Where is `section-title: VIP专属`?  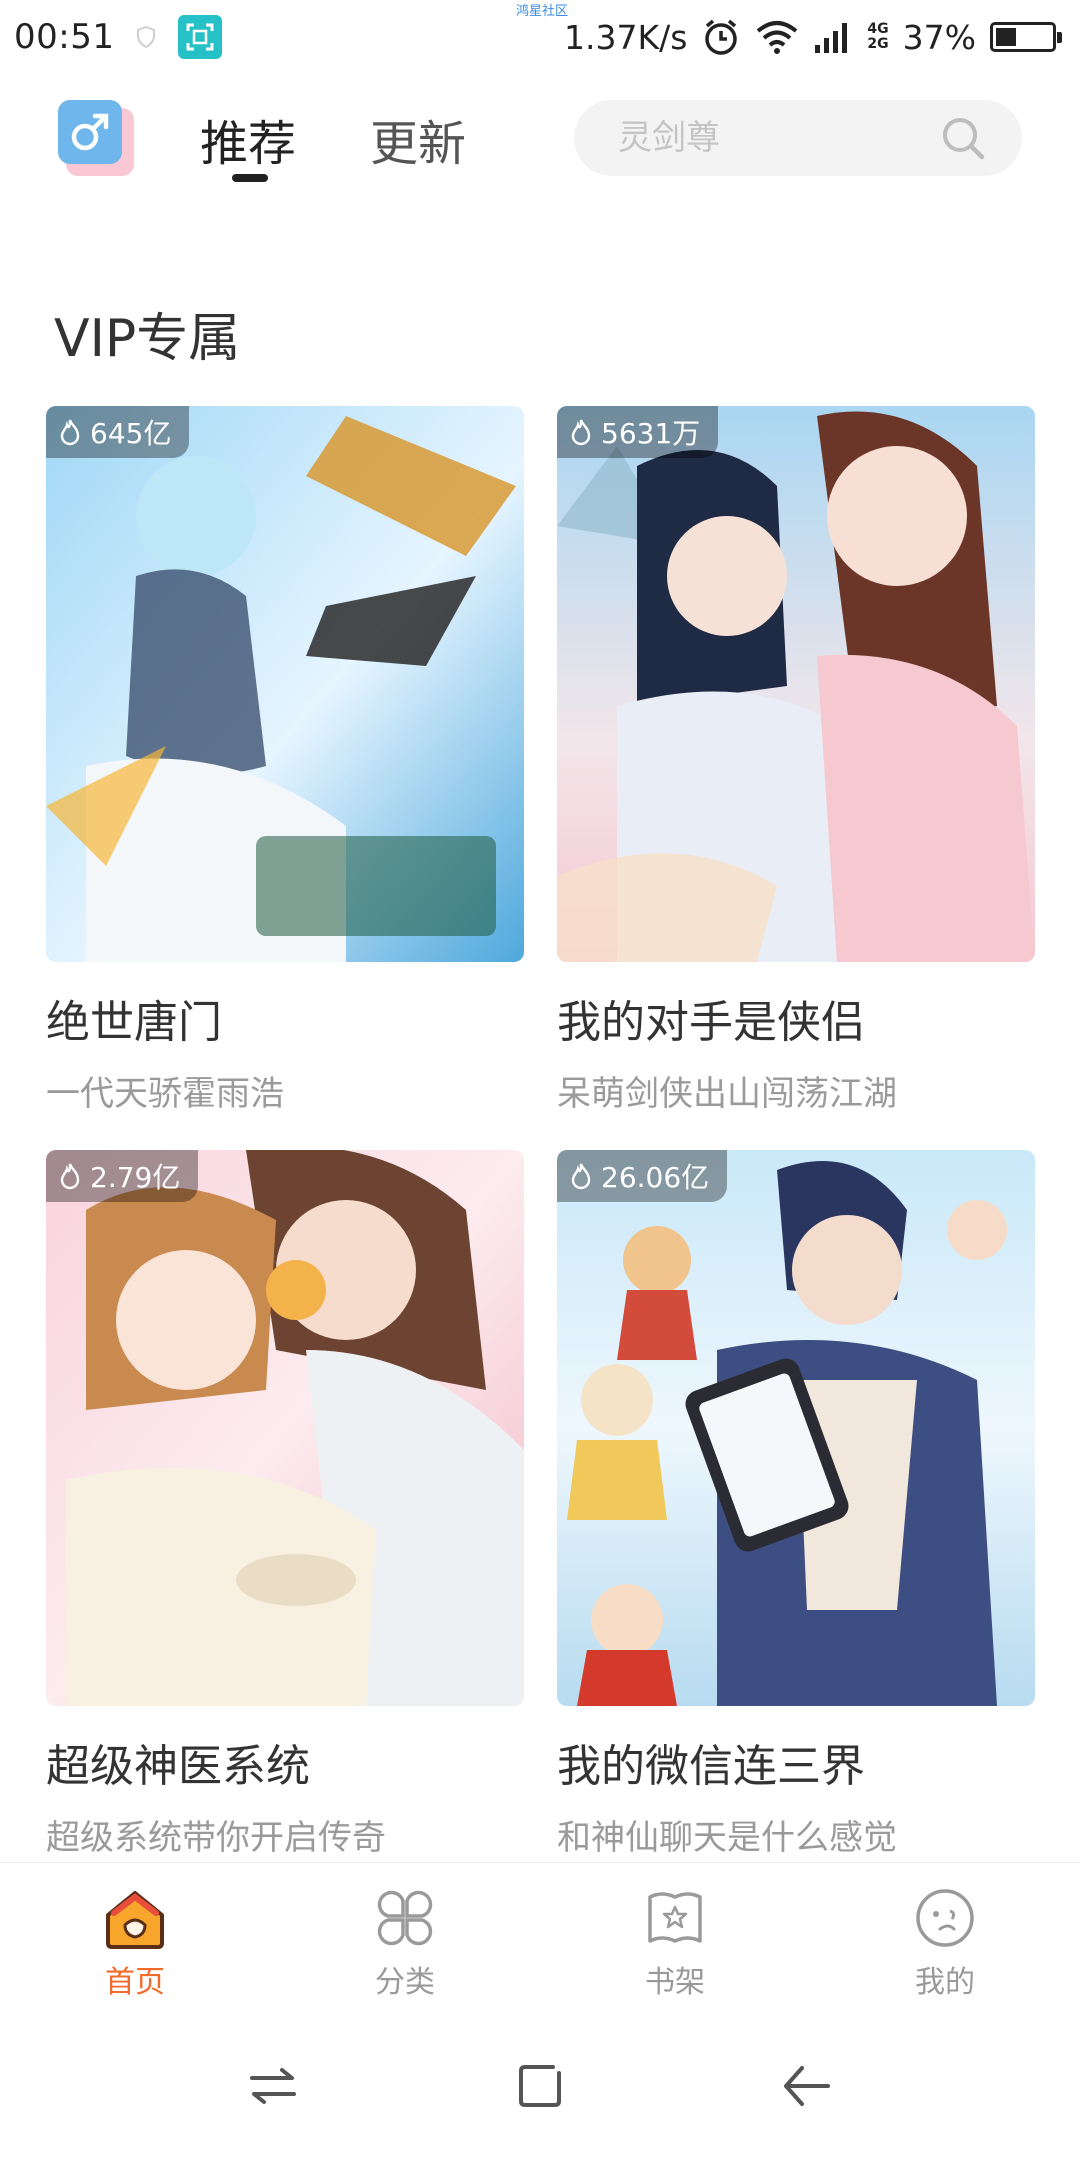
section-title: VIP专属 is located at coordinates (147, 339).